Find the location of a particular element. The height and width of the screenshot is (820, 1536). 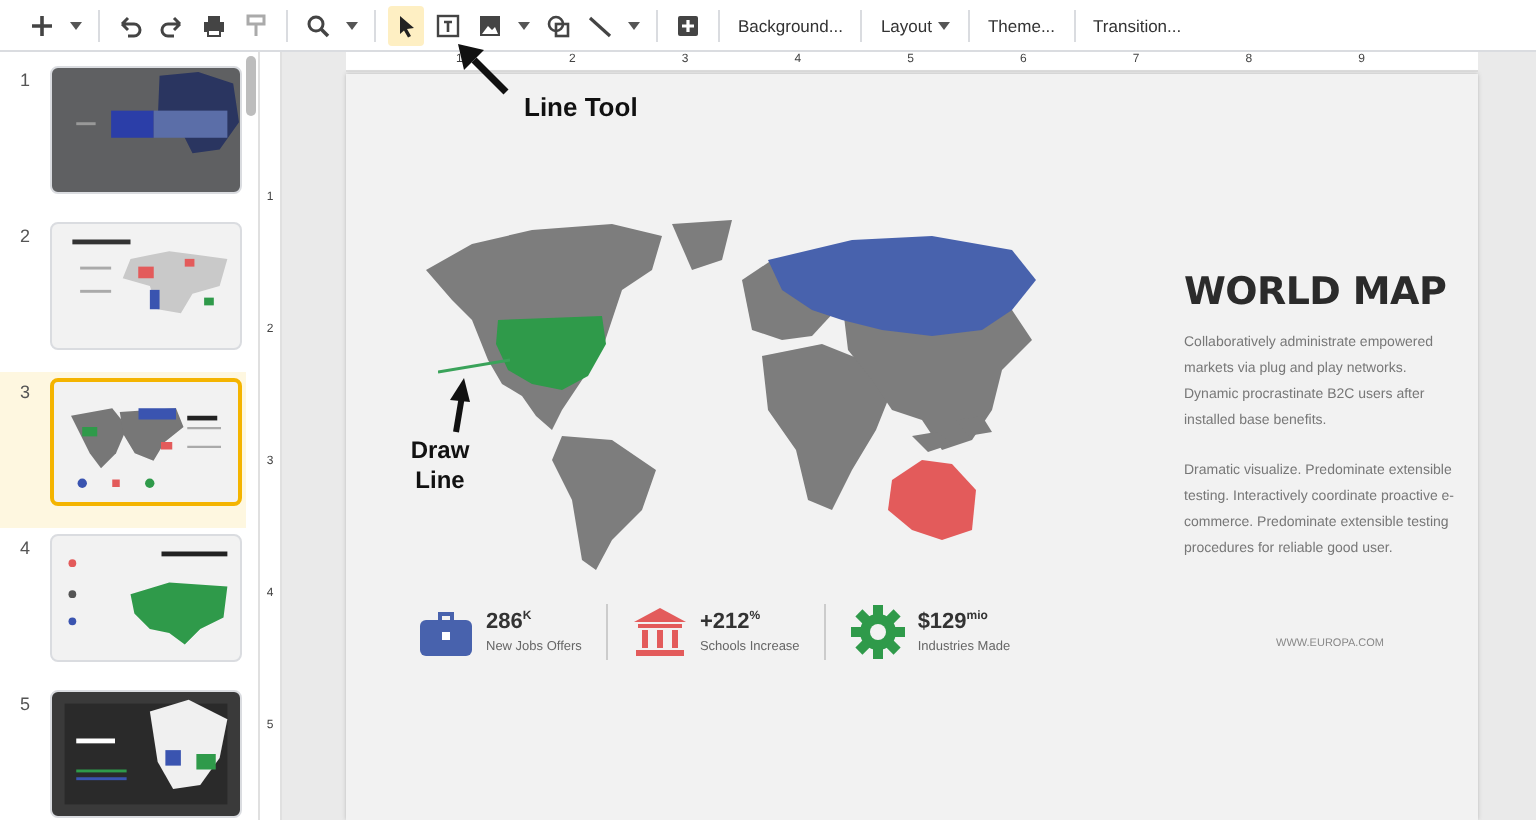

scrollbar-thumb is located at coordinates (251, 86).